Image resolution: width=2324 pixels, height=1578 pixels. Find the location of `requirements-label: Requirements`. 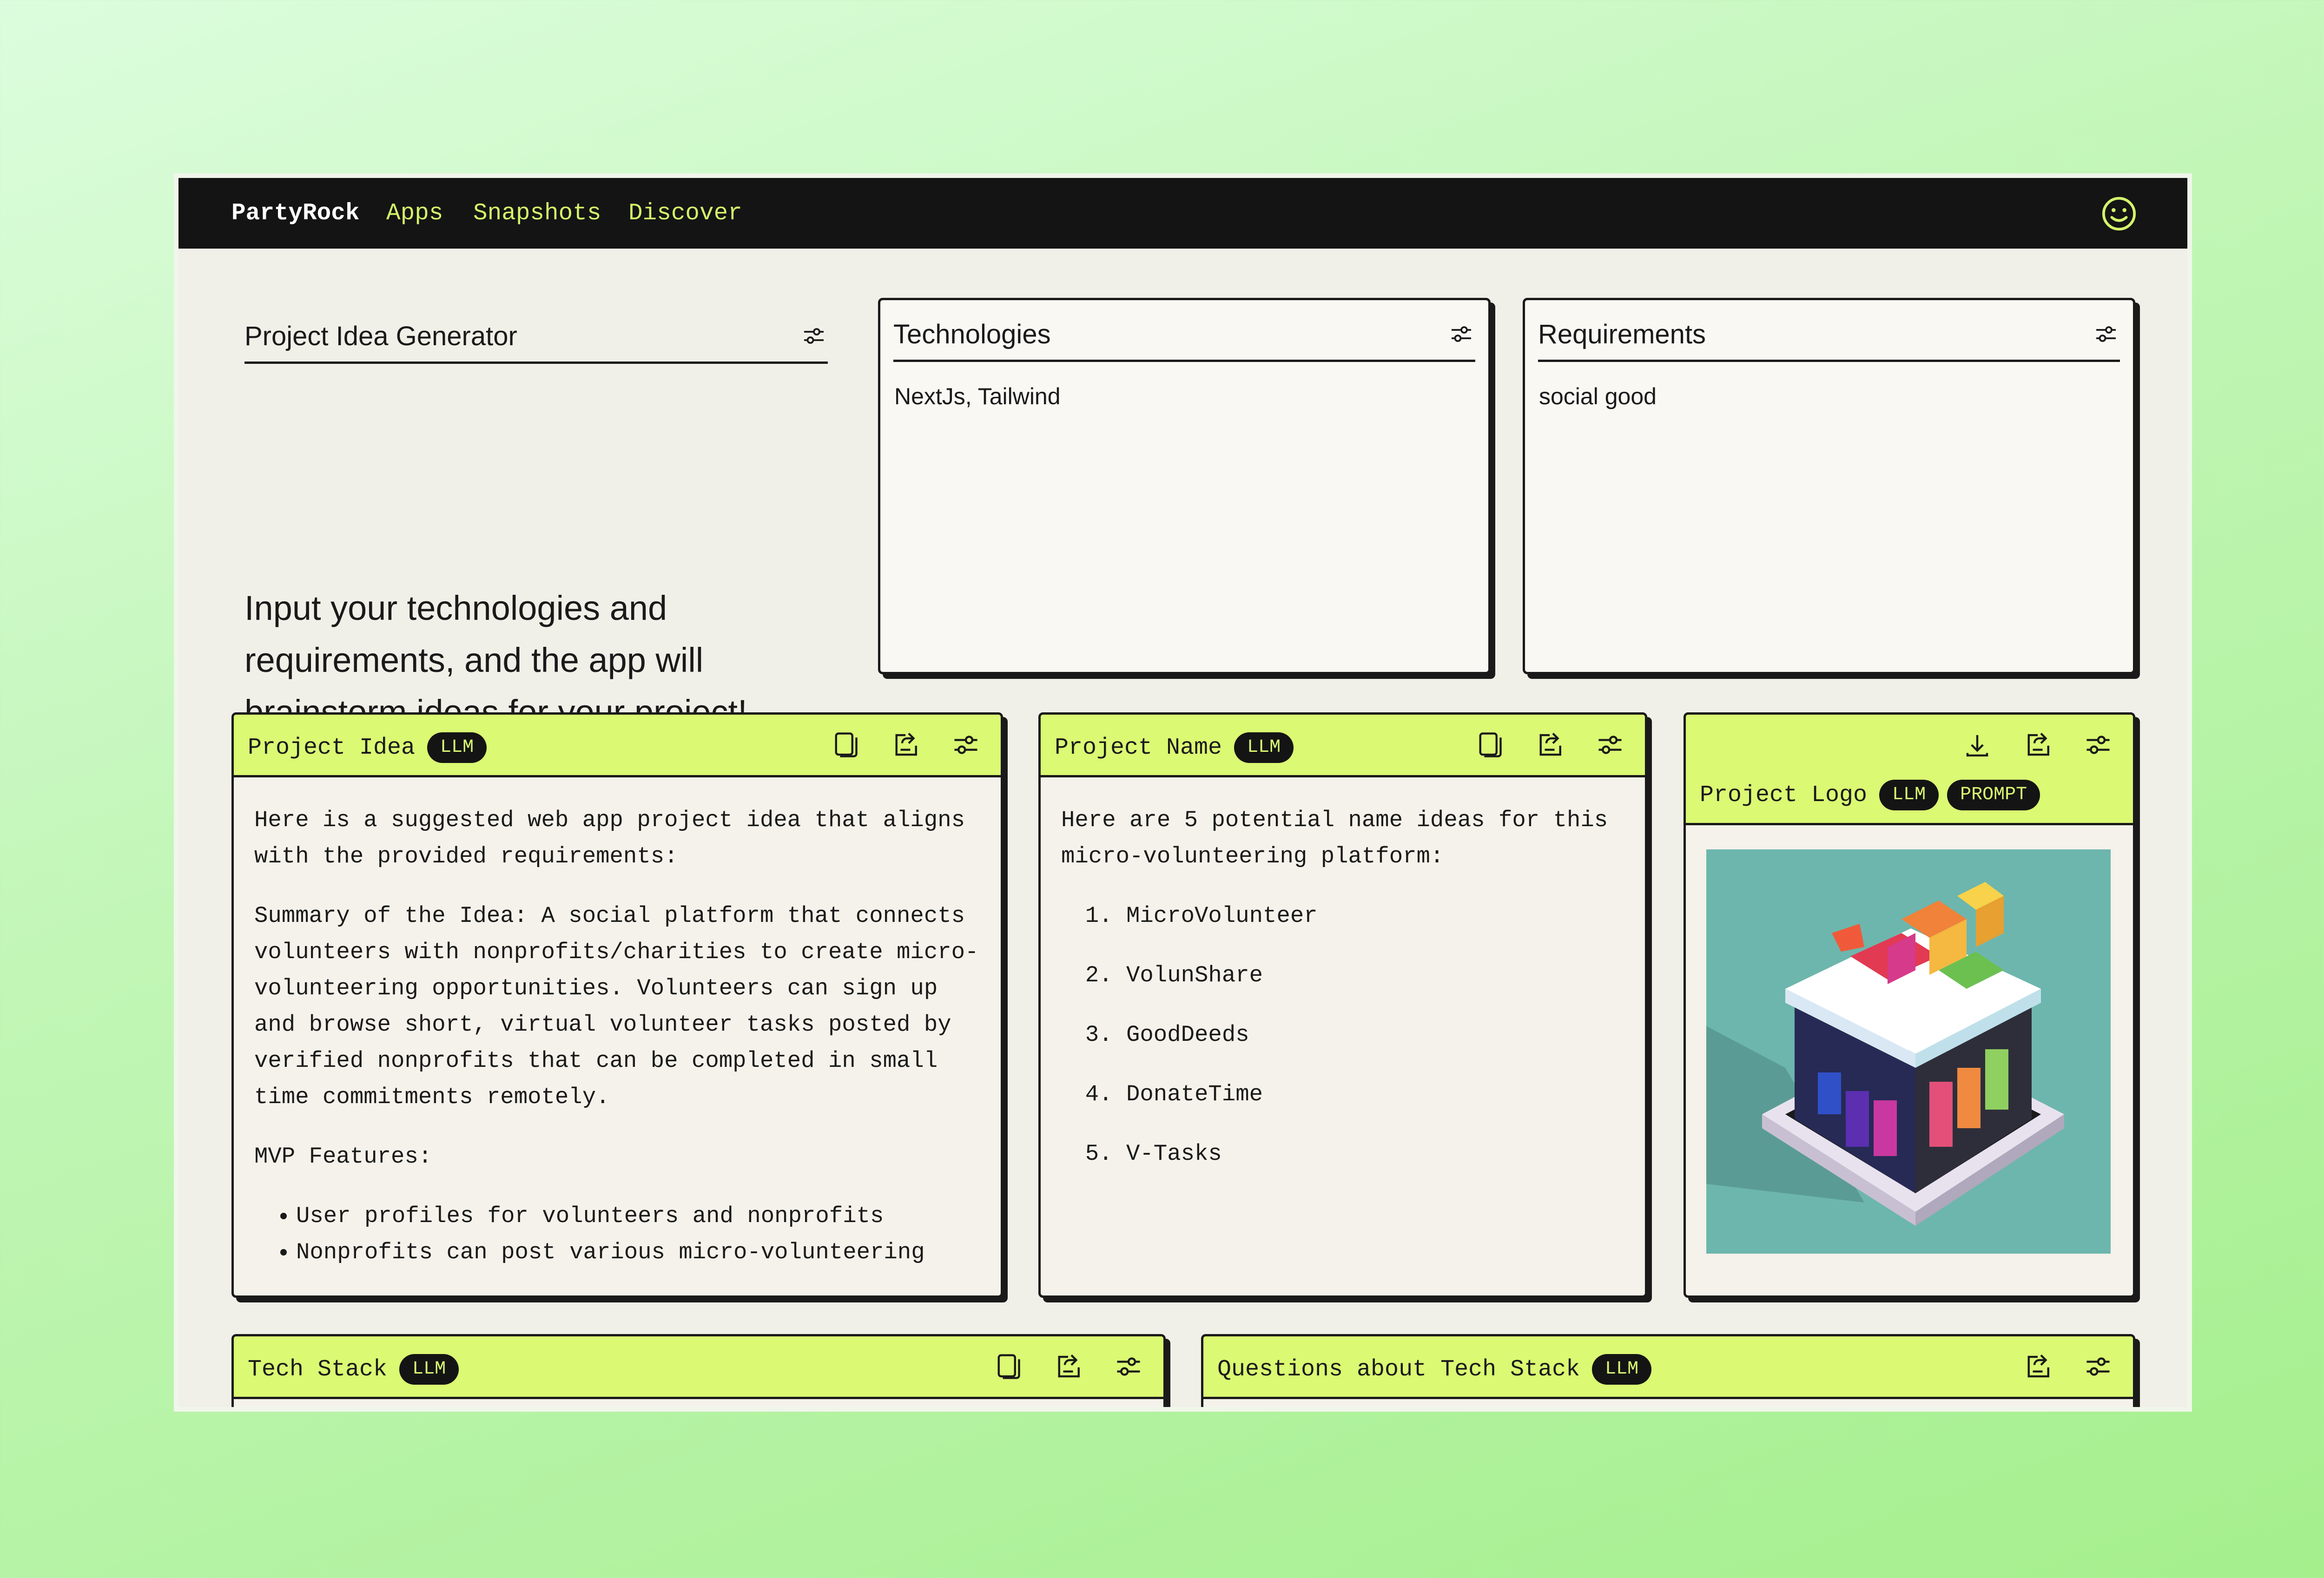

requirements-label: Requirements is located at coordinates (1622, 334).